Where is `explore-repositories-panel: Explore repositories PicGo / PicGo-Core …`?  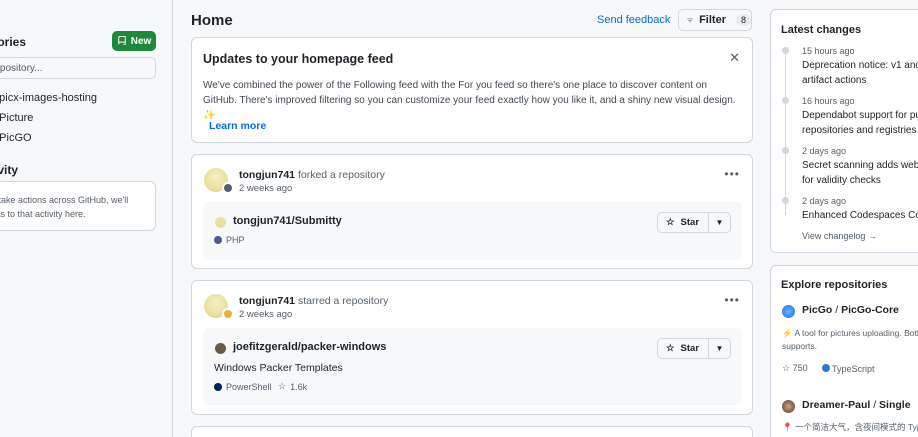
explore-repositories-panel: Explore repositories PicGo / PicGo-Core … is located at coordinates (844, 351).